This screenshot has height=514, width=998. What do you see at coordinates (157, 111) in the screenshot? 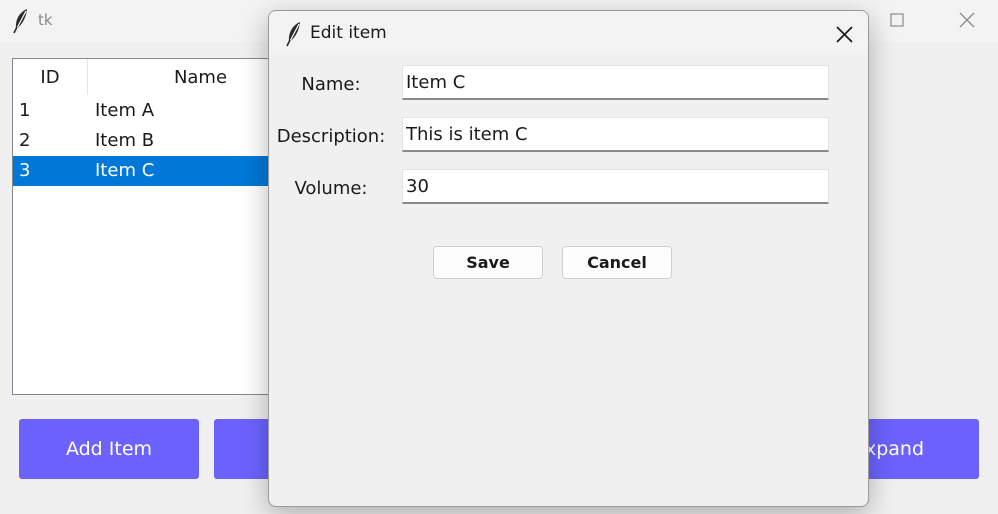
I see `tree-row: 1 Item A` at bounding box center [157, 111].